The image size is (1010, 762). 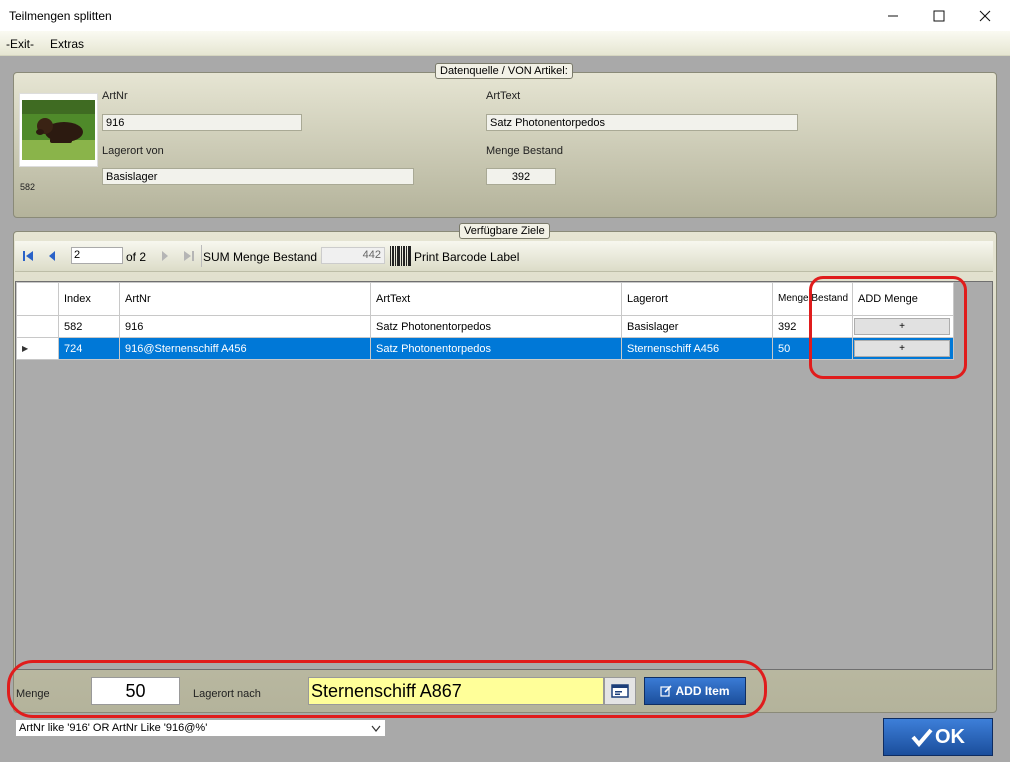 I want to click on row-header, so click(x=37, y=326).